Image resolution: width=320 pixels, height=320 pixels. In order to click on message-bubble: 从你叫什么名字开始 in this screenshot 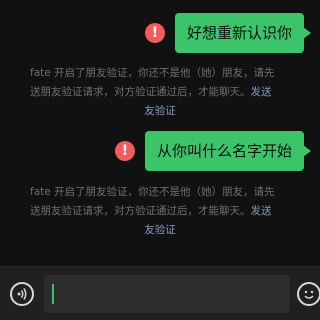, I will do `click(228, 151)`.